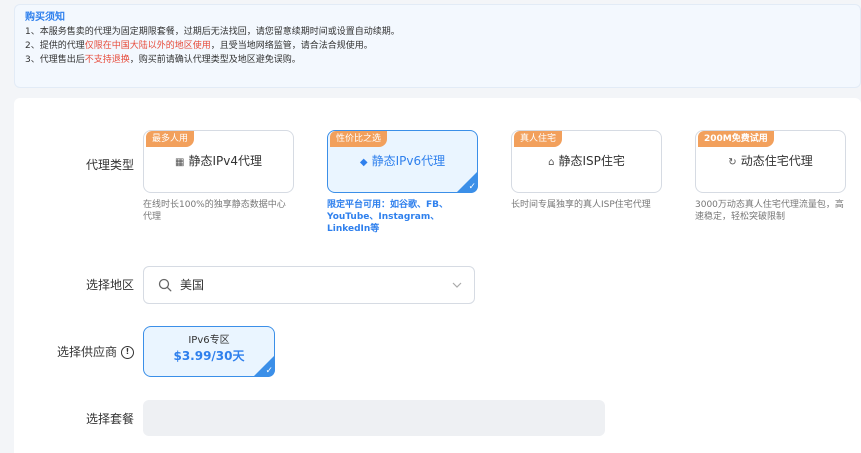 The width and height of the screenshot is (861, 453). Describe the element at coordinates (170, 139) in the screenshot. I see `proxy-type-tag: 最多人用` at that location.